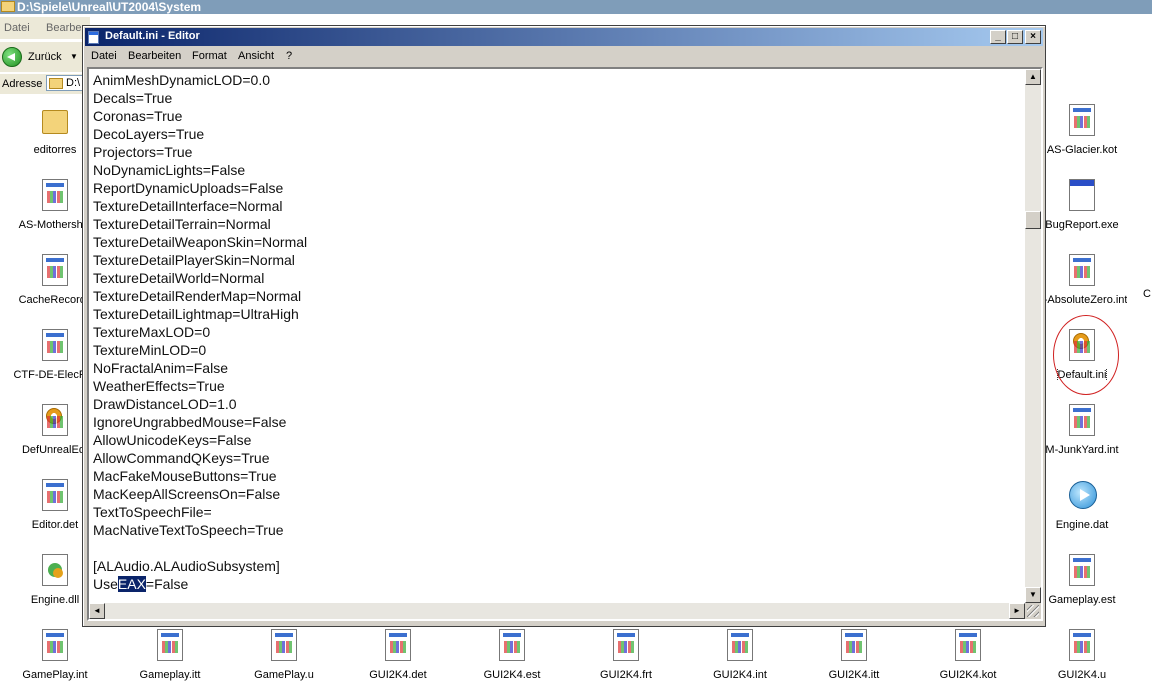 This screenshot has height=699, width=1152. What do you see at coordinates (854, 675) in the screenshot?
I see `file-label: GUI2K4.itt` at bounding box center [854, 675].